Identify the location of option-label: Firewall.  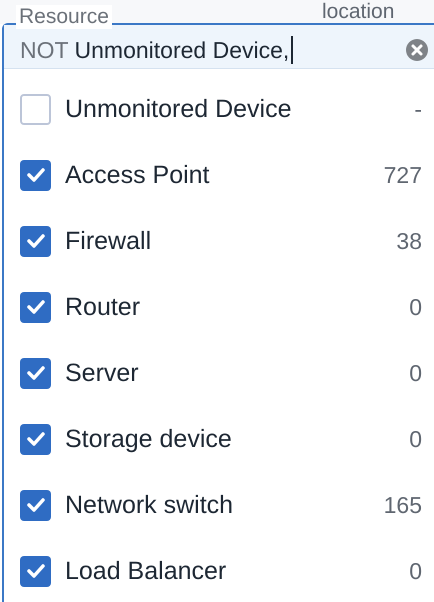
(108, 241).